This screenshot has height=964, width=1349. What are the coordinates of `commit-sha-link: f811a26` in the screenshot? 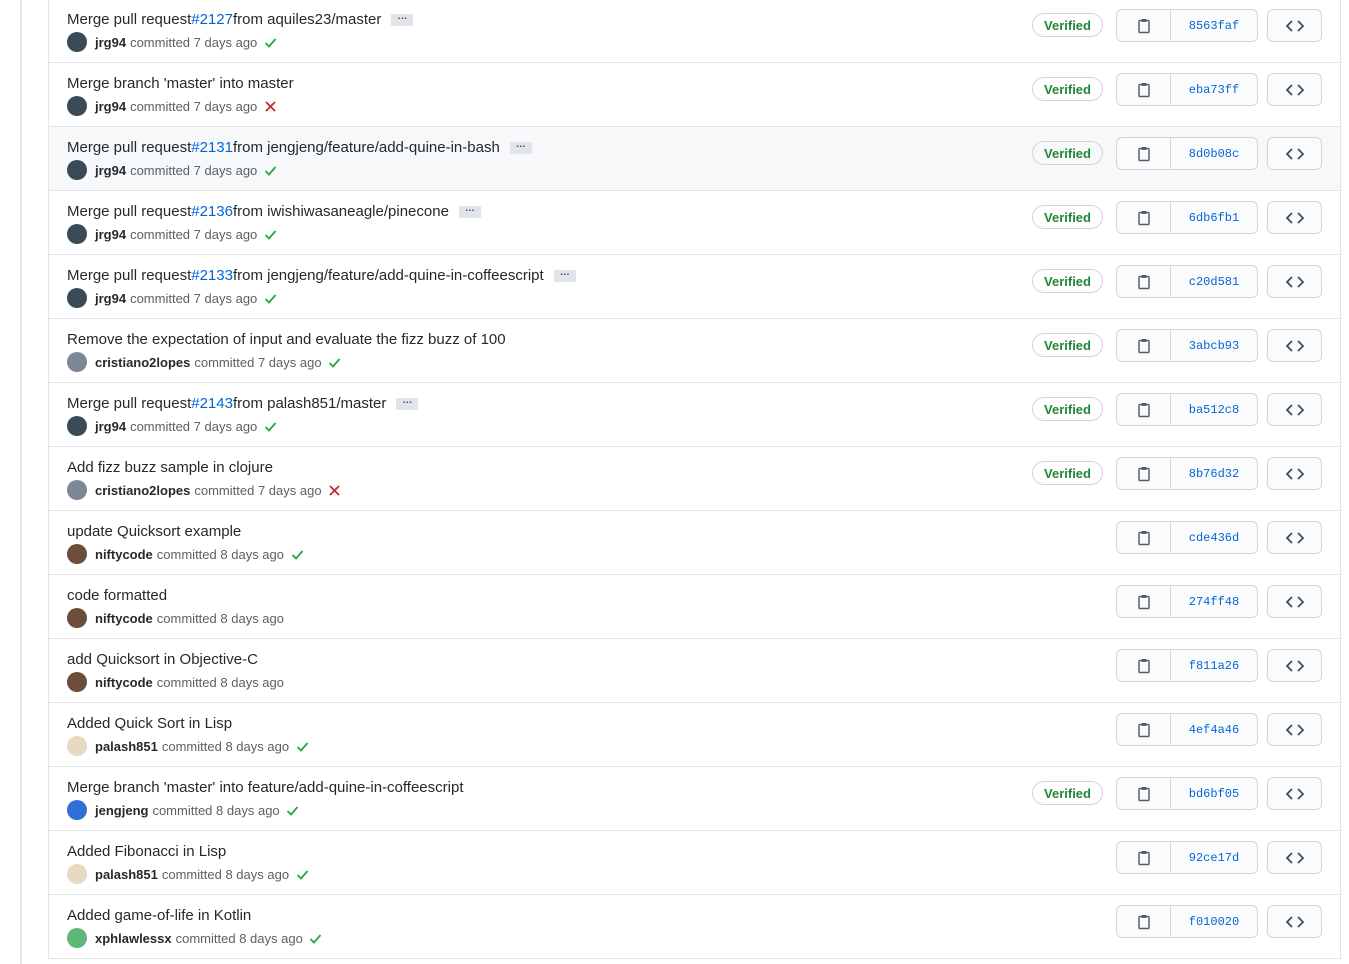 It's located at (1214, 665).